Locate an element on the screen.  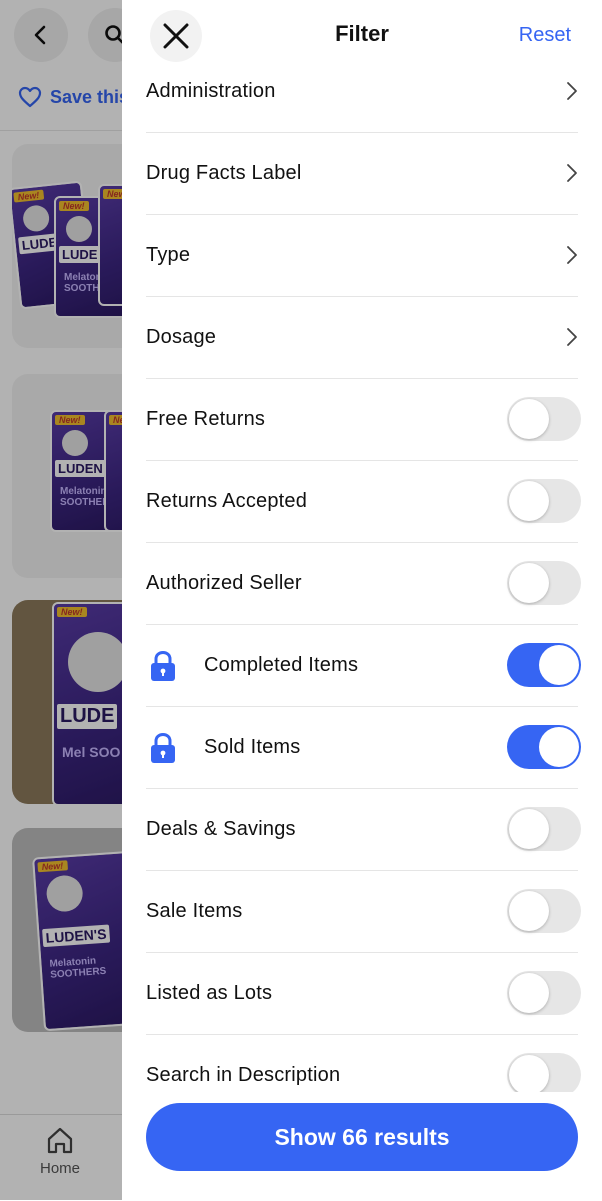
free-returns-toggle is located at coordinates (544, 419).